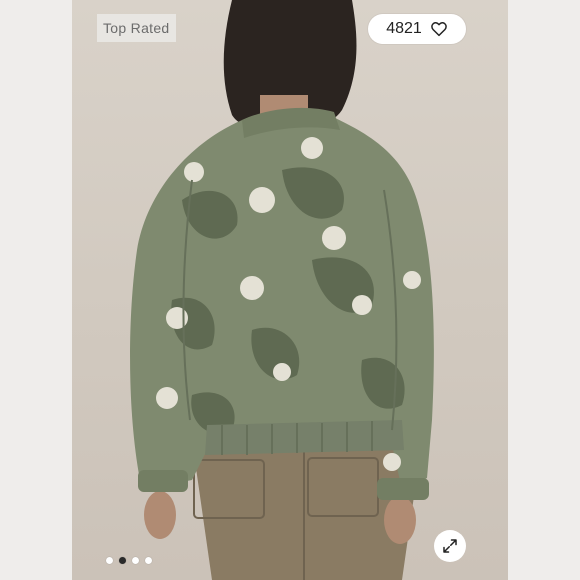 The width and height of the screenshot is (580, 580). Describe the element at coordinates (438, 29) in the screenshot. I see `heart-outline-icon` at that location.